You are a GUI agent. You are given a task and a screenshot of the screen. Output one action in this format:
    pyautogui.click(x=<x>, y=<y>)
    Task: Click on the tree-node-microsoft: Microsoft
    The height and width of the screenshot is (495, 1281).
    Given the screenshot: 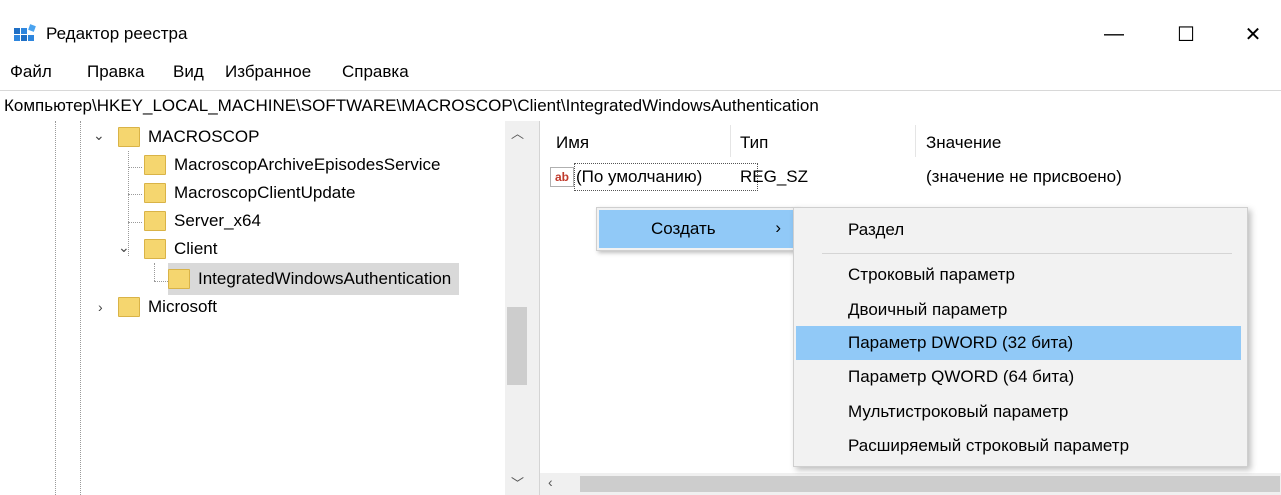 What is the action you would take?
    pyautogui.click(x=167, y=307)
    